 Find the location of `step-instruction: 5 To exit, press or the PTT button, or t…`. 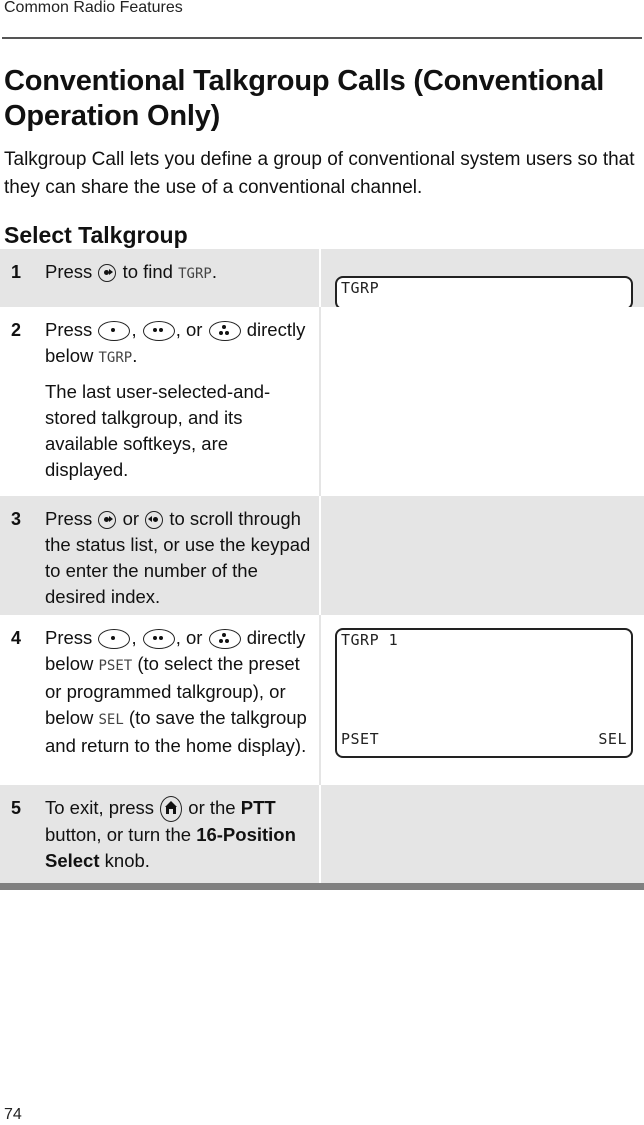

step-instruction: 5 To exit, press or the PTT button, or t… is located at coordinates (160, 834).